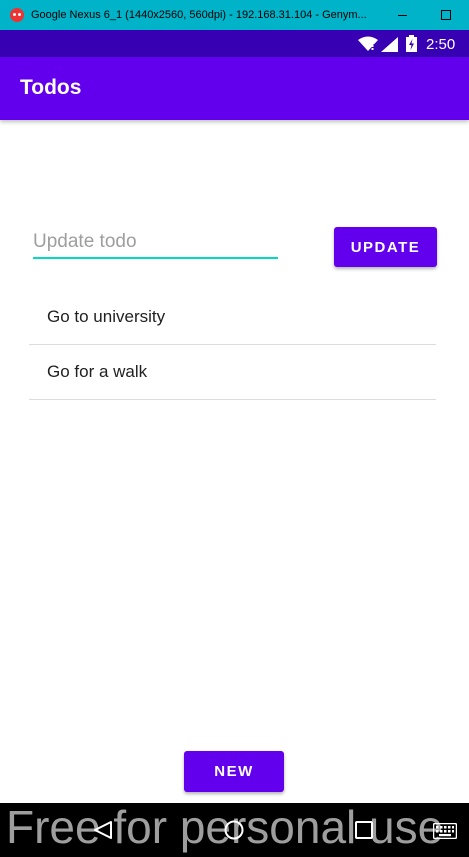 Image resolution: width=469 pixels, height=857 pixels. Describe the element at coordinates (368, 43) in the screenshot. I see `wifi-icon` at that location.